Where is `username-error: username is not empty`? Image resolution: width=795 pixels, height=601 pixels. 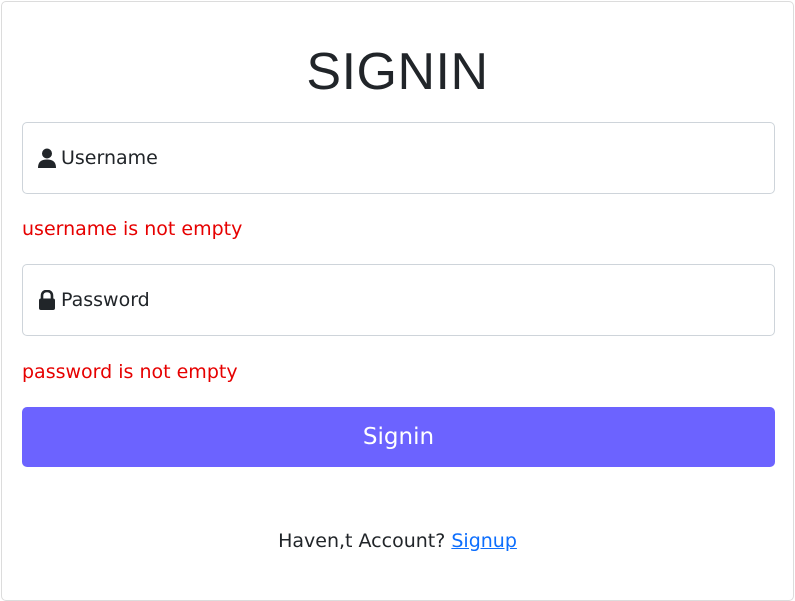 username-error: username is not empty is located at coordinates (132, 229).